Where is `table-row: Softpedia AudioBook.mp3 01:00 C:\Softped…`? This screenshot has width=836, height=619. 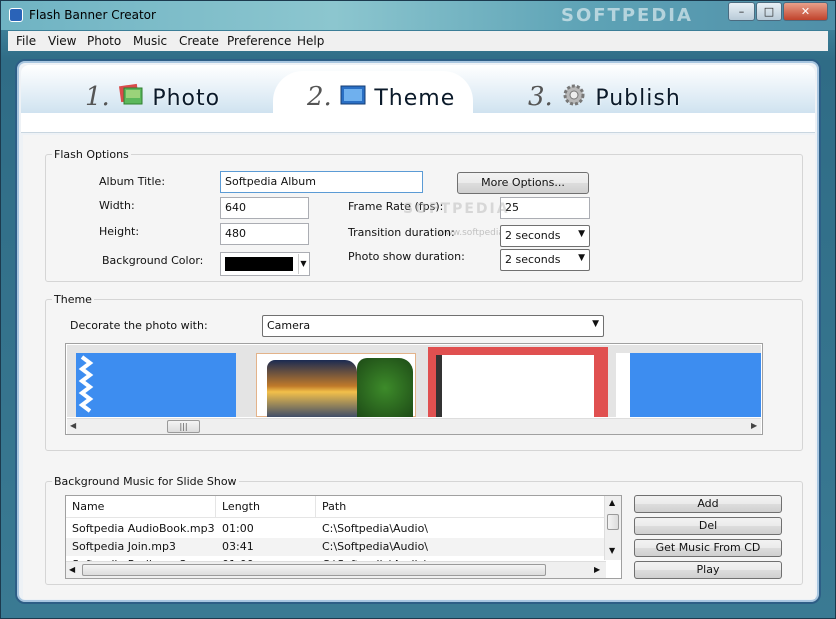
table-row: Softpedia AudioBook.mp3 01:00 C:\Softped… is located at coordinates (336, 529).